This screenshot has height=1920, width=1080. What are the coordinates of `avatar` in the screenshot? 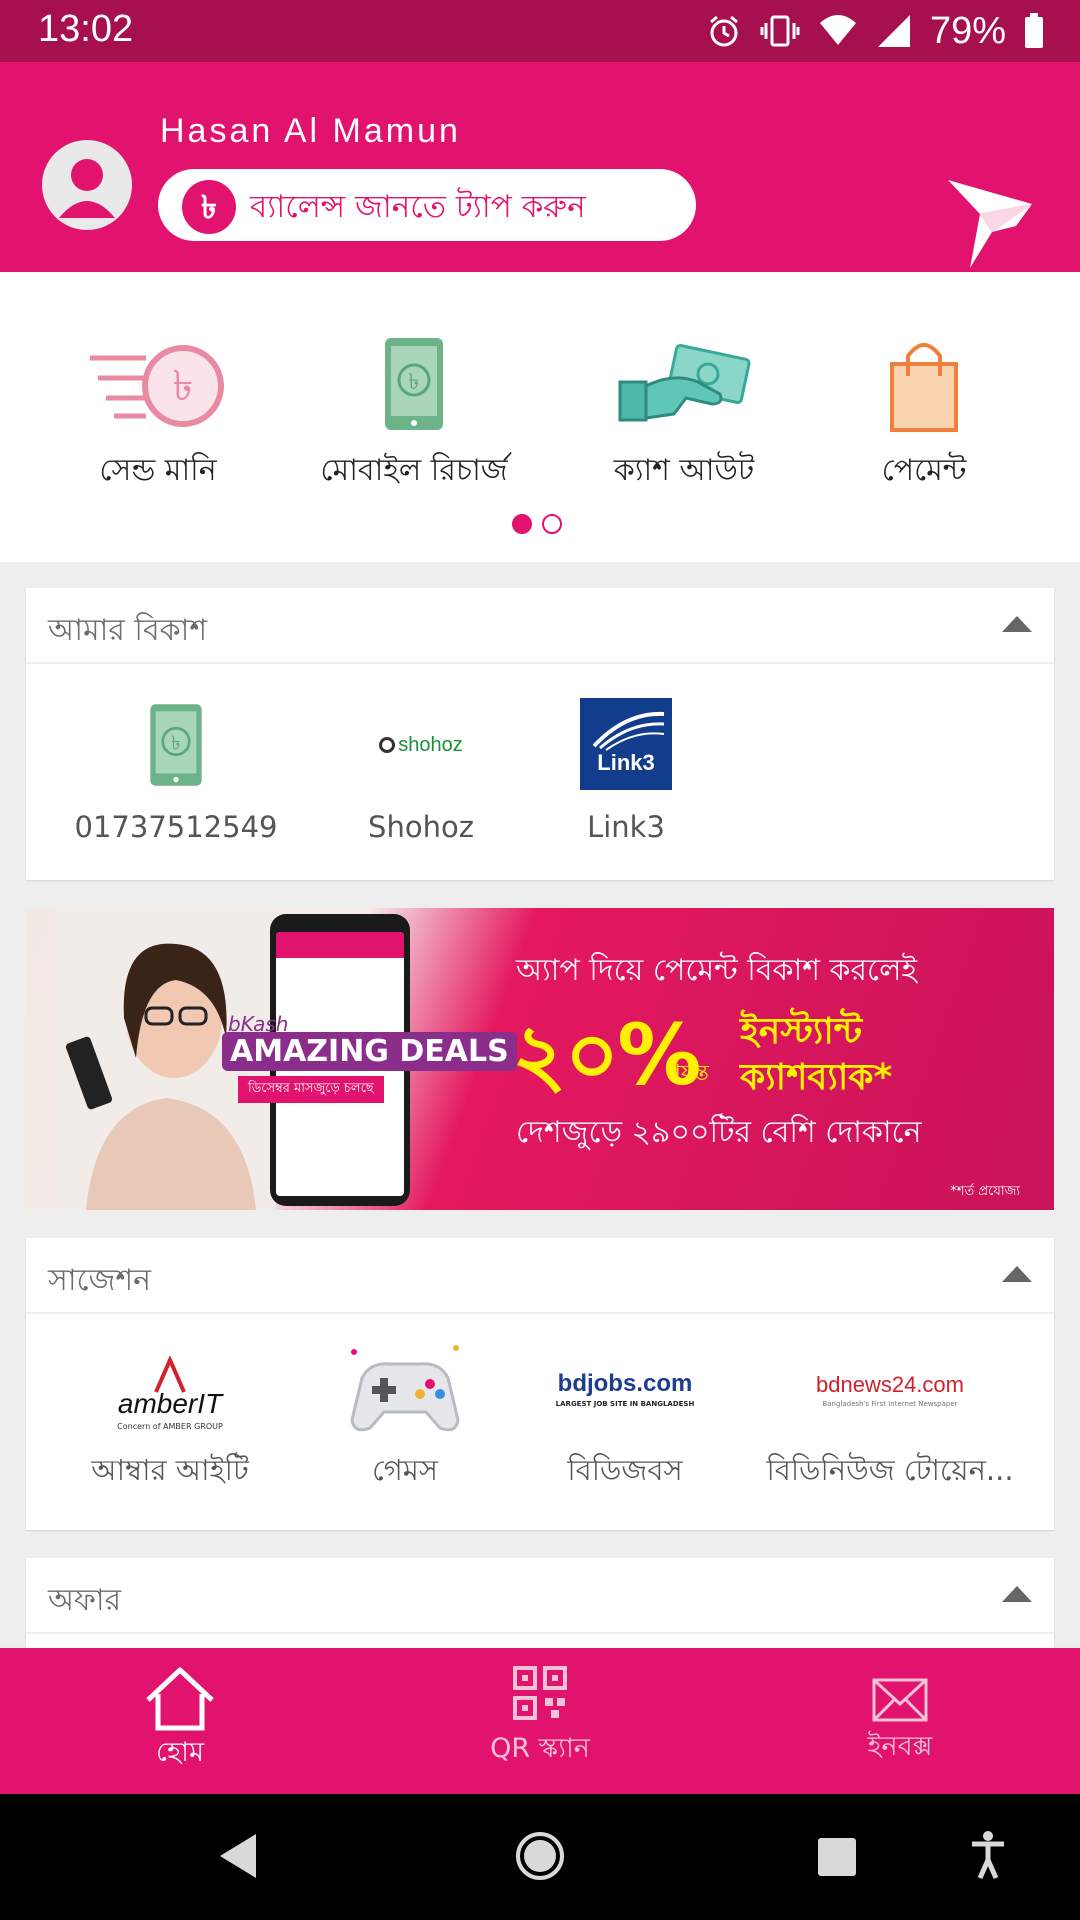 It's located at (87, 185).